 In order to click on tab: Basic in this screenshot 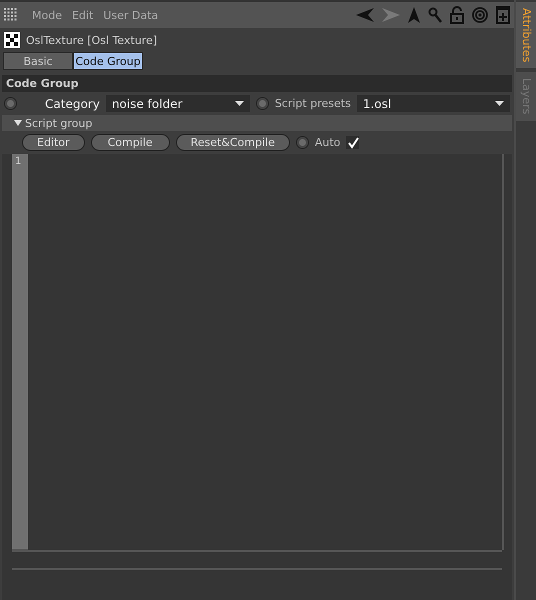, I will do `click(38, 61)`.